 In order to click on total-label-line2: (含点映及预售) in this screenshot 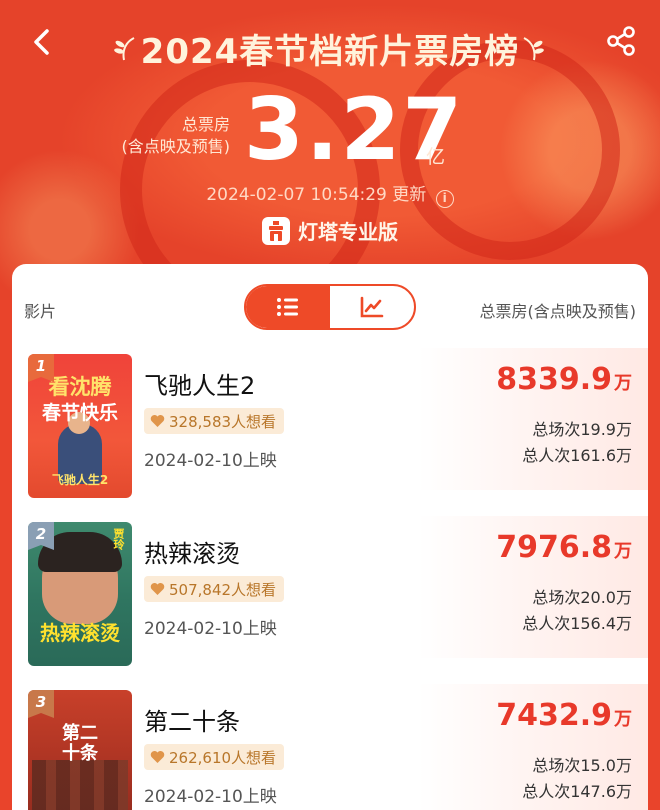, I will do `click(176, 146)`.